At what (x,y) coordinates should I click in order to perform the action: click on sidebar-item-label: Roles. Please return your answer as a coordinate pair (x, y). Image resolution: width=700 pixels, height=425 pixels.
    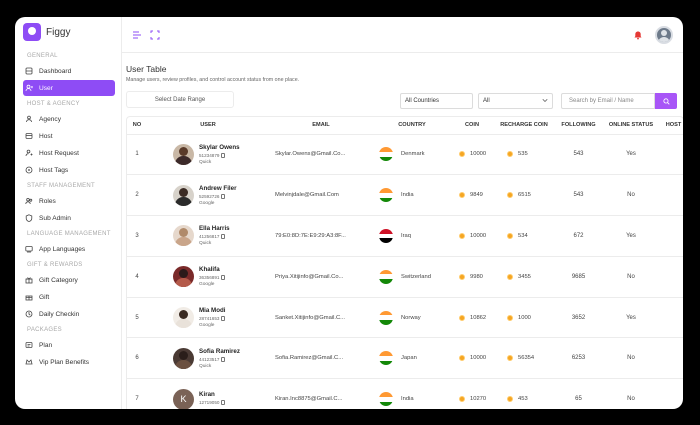
    Looking at the image, I should click on (47, 201).